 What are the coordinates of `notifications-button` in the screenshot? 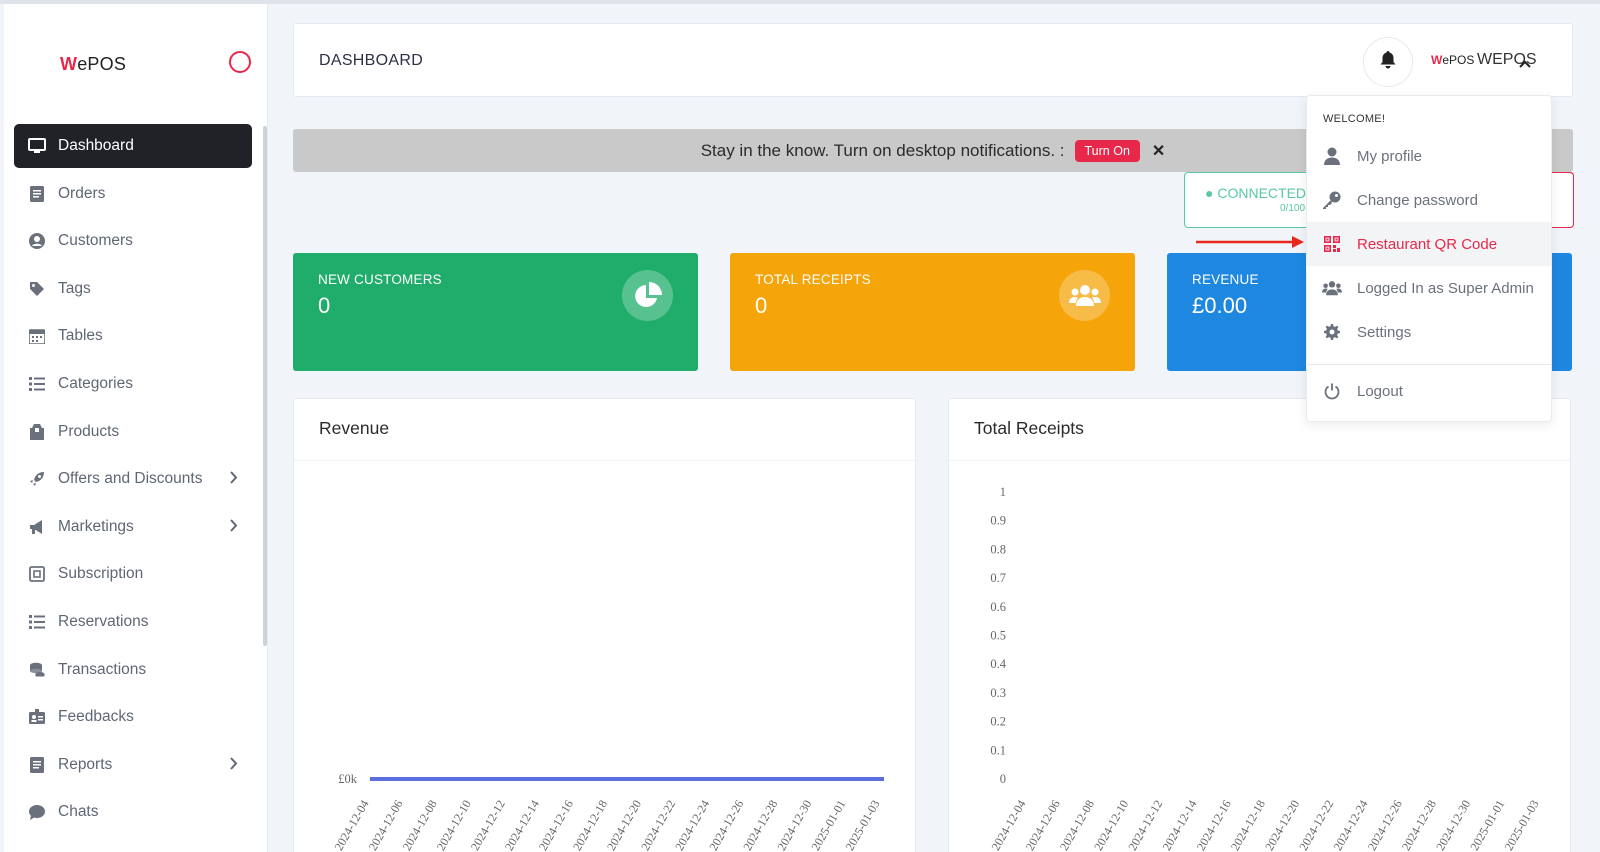 It's located at (1388, 62).